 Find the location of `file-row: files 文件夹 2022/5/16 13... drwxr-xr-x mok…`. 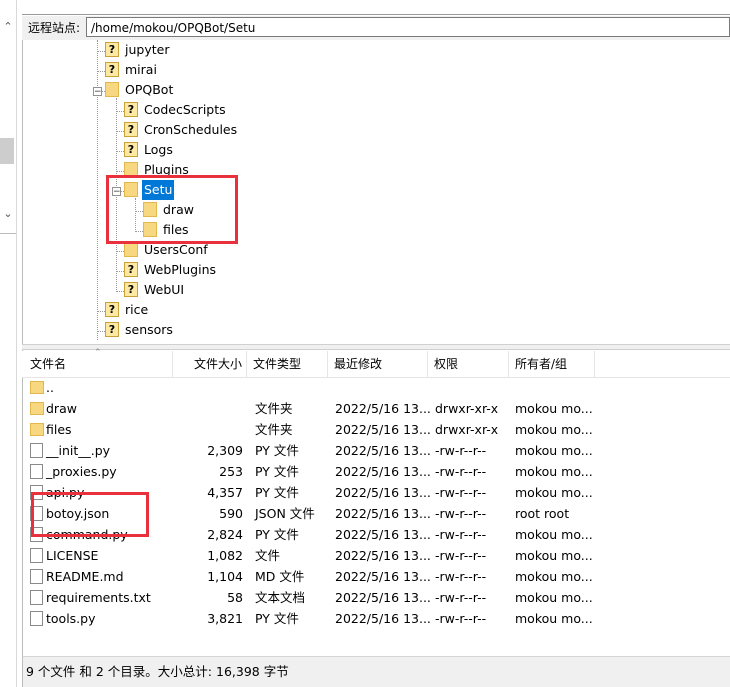

file-row: files 文件夹 2022/5/16 13... drwxr-xr-x mok… is located at coordinates (376, 429).